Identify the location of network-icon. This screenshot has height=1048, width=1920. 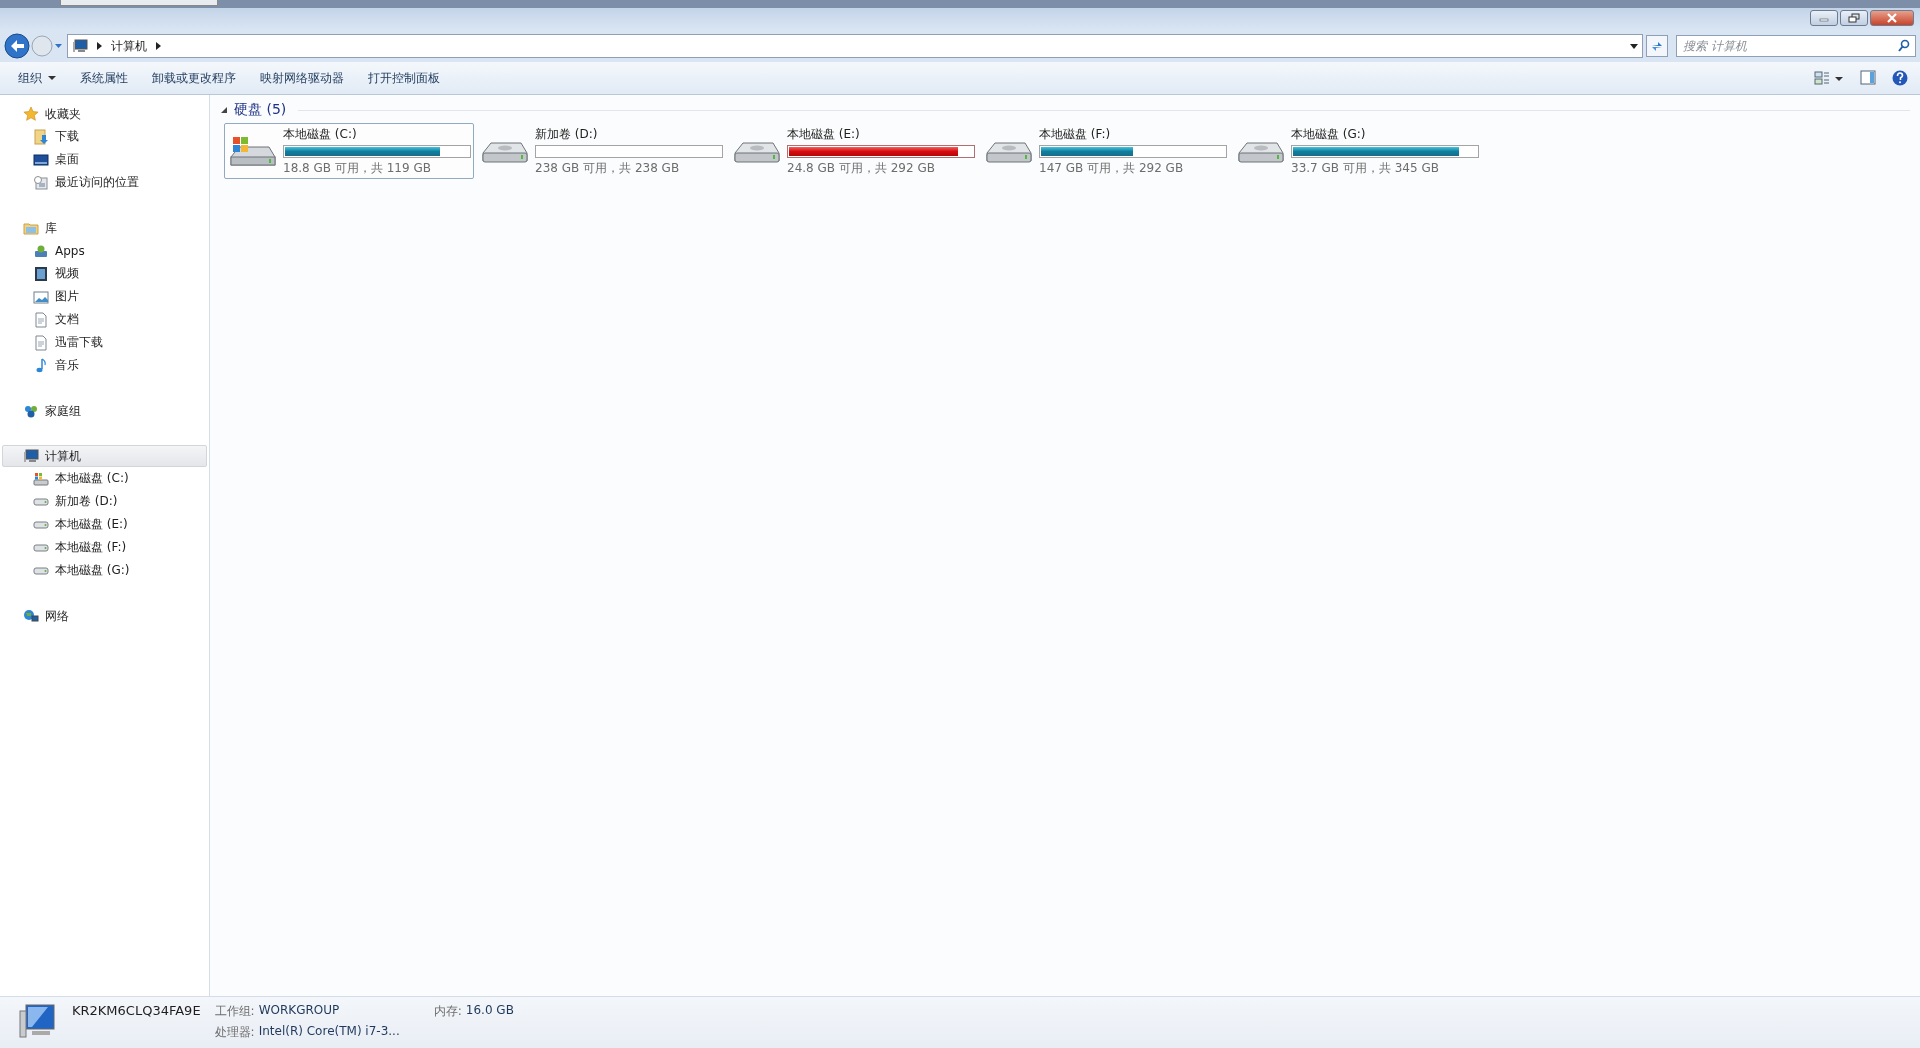
(31, 616).